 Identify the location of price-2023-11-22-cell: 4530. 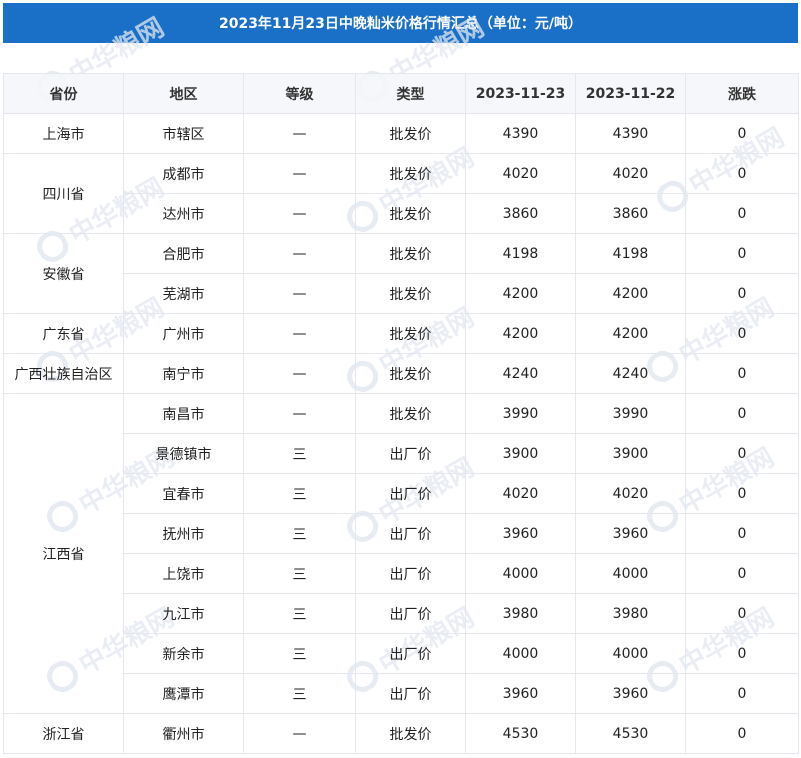
(630, 733).